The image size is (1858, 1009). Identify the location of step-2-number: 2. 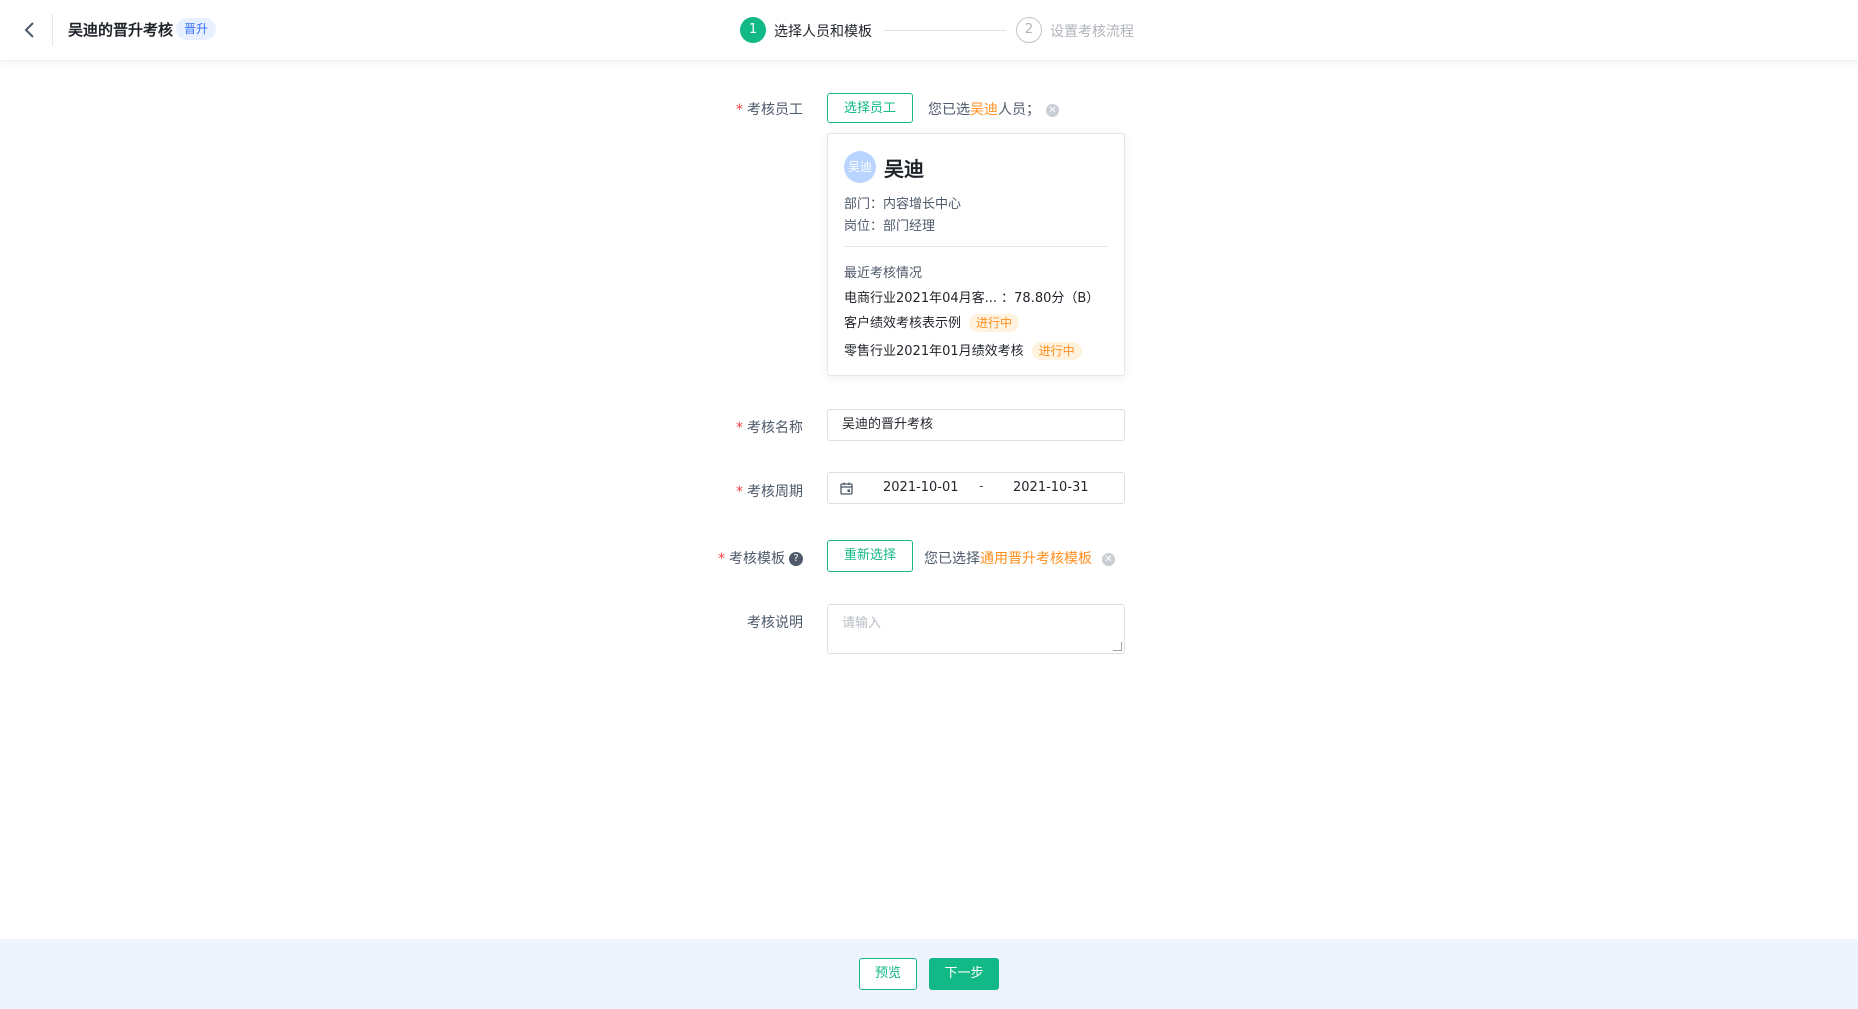
(1029, 30).